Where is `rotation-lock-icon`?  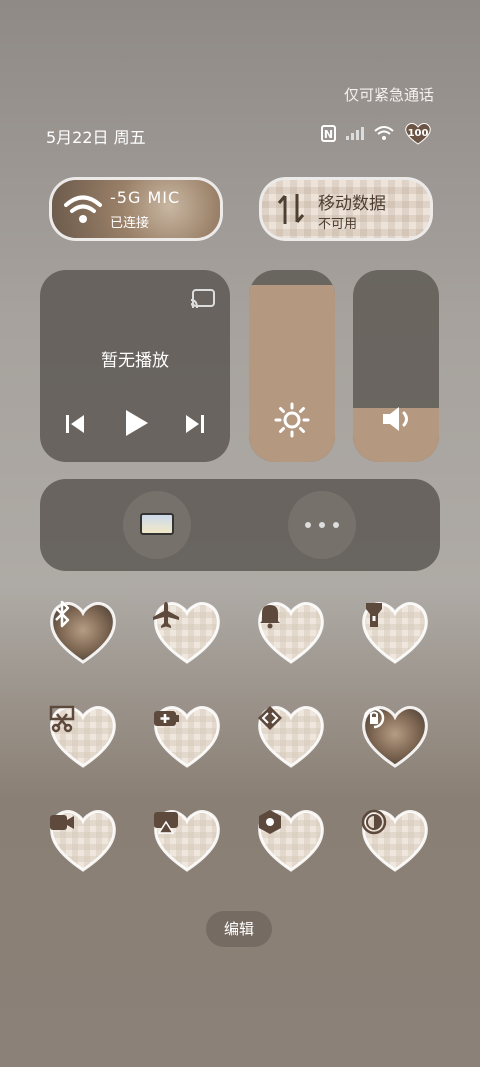 rotation-lock-icon is located at coordinates (374, 718).